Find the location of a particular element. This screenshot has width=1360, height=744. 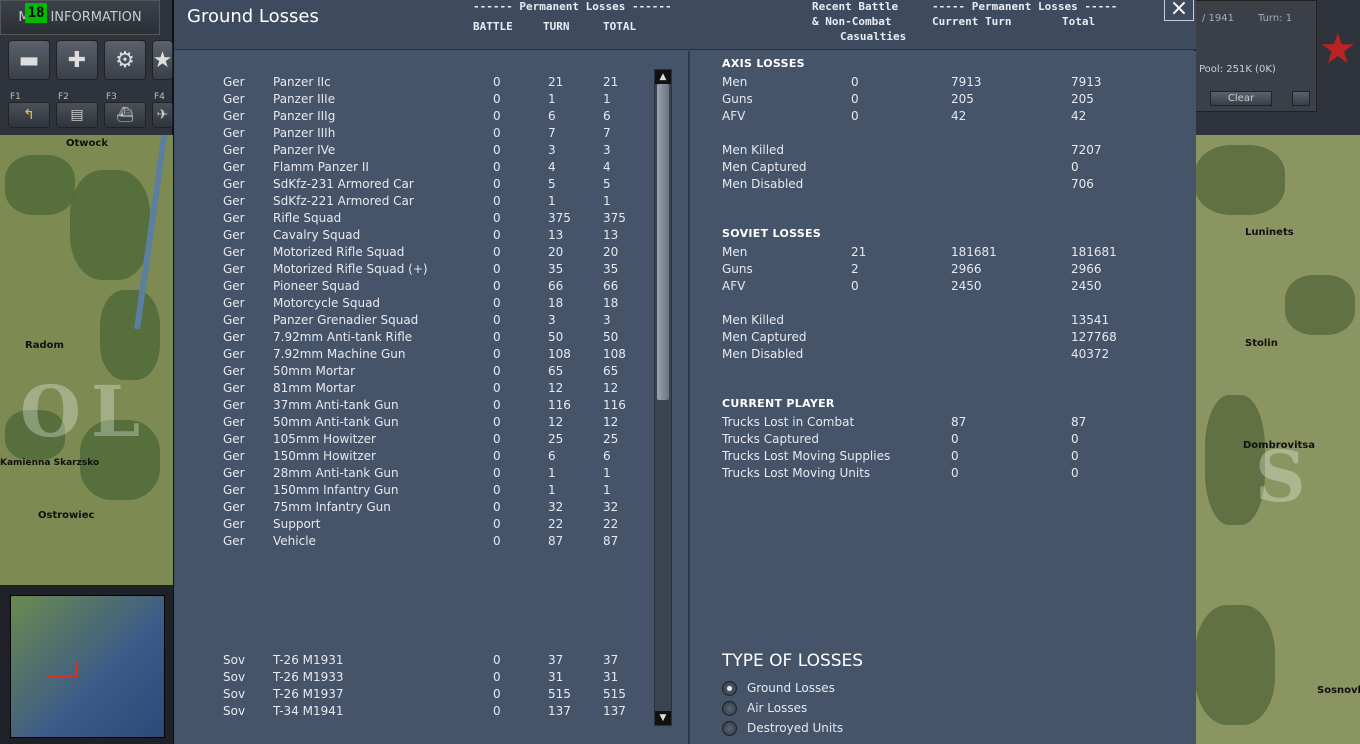

unit-name-cell: 28mm Anti-tank Gun is located at coordinates (336, 473).